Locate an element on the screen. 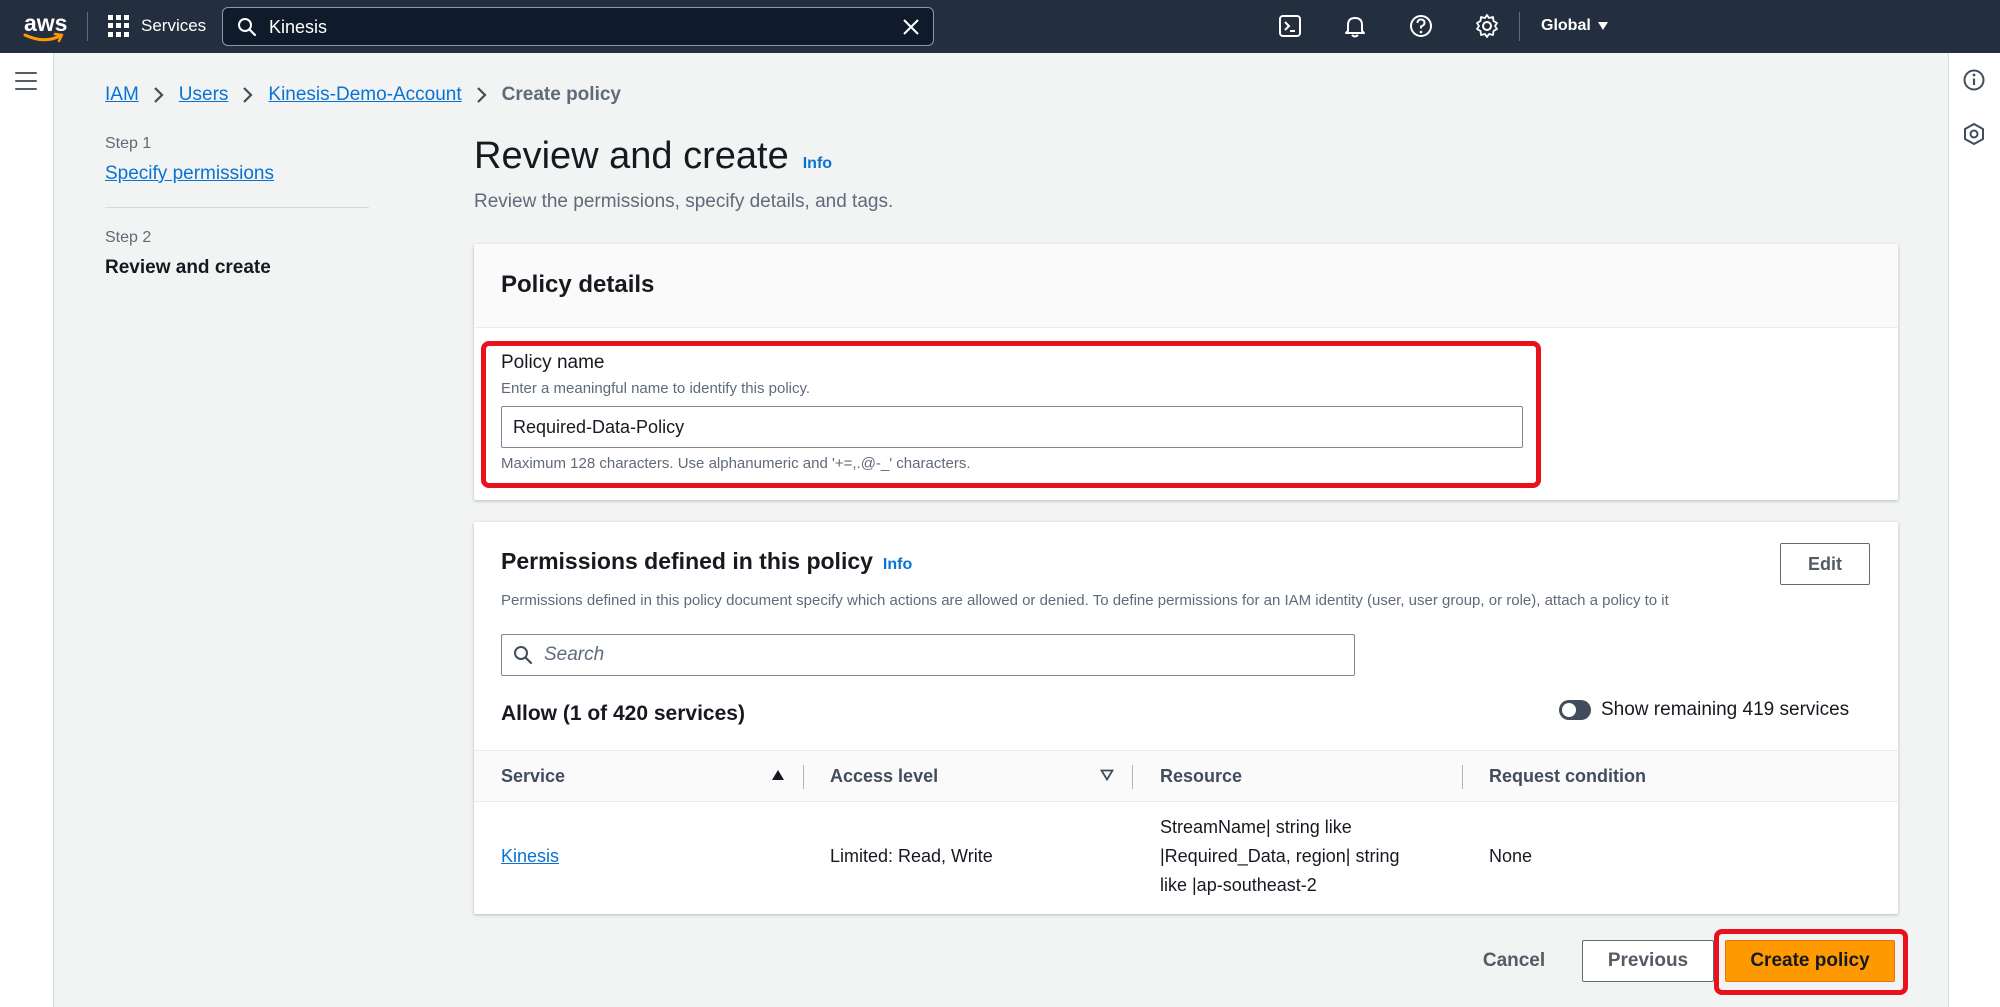  info-panel-icon is located at coordinates (1974, 80).